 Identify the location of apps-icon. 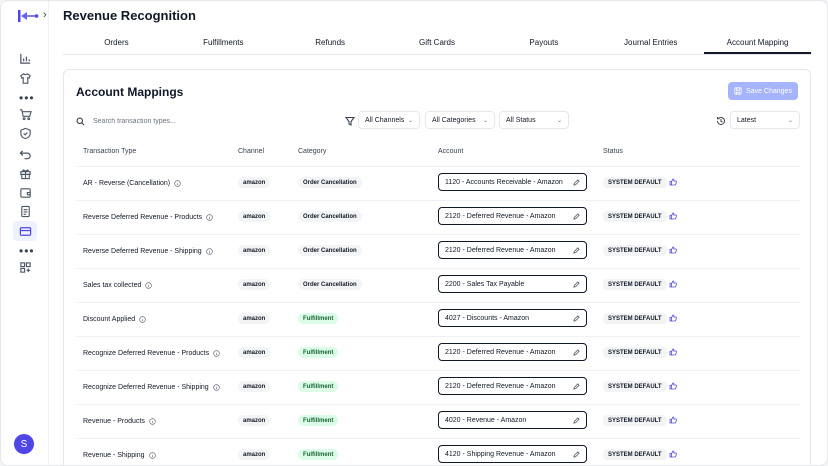
(25, 267).